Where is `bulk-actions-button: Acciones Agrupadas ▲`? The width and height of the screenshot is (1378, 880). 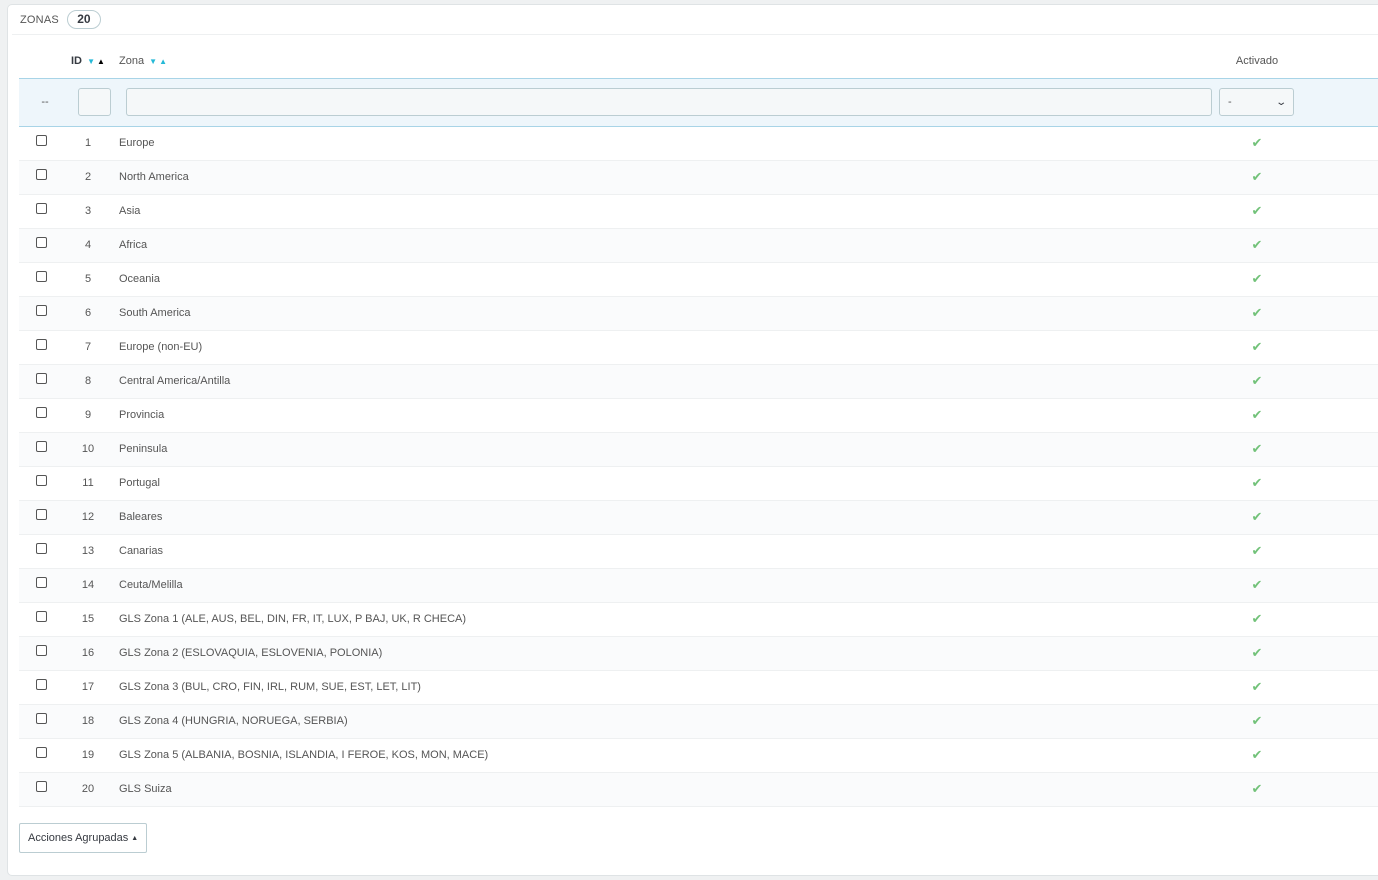
bulk-actions-button: Acciones Agrupadas ▲ is located at coordinates (83, 838).